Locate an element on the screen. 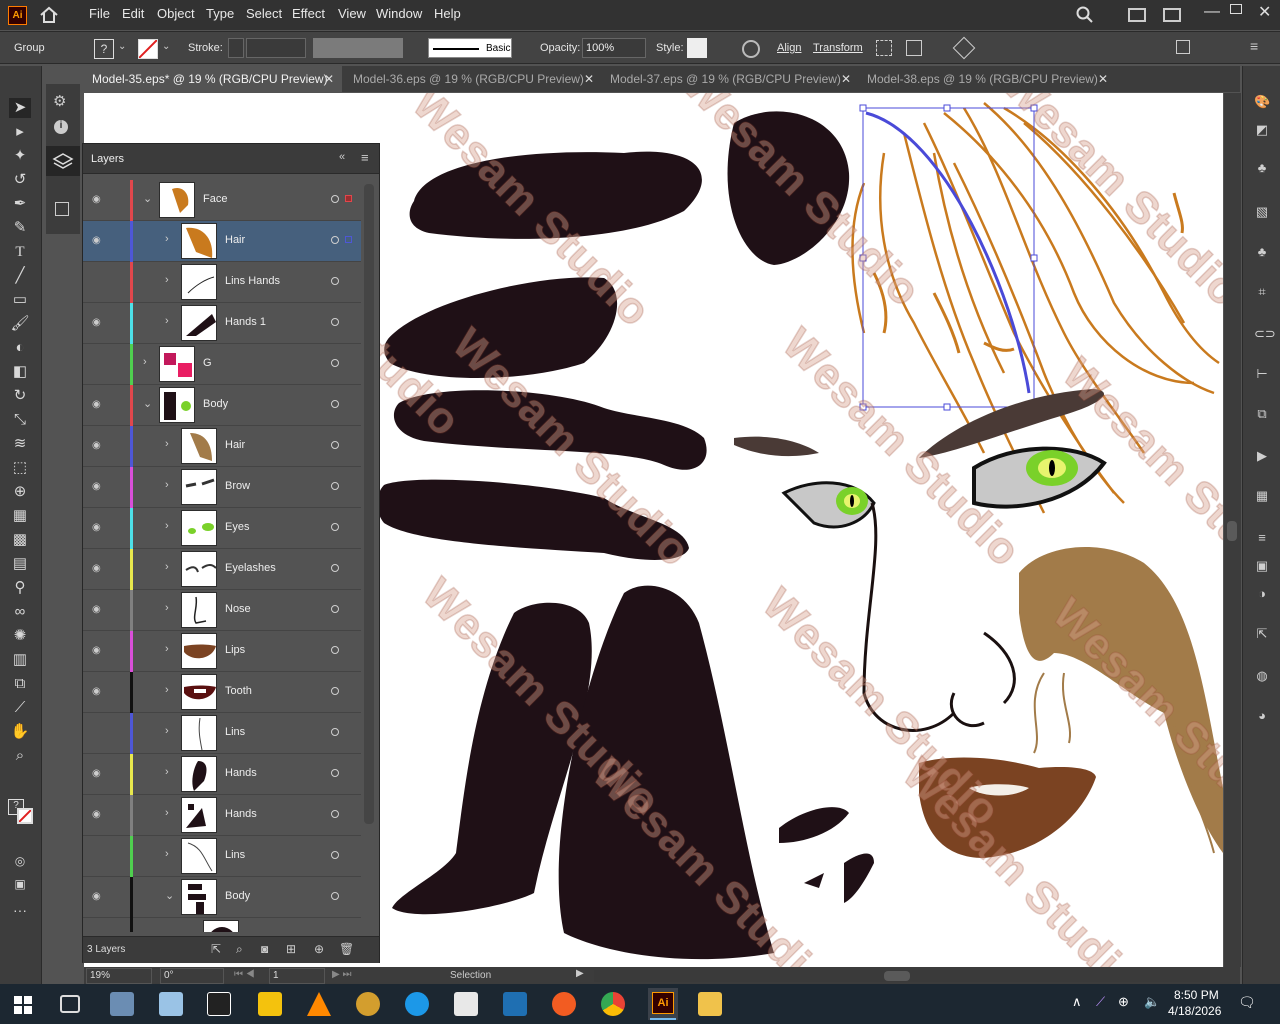  search-icon is located at coordinates (1085, 16).